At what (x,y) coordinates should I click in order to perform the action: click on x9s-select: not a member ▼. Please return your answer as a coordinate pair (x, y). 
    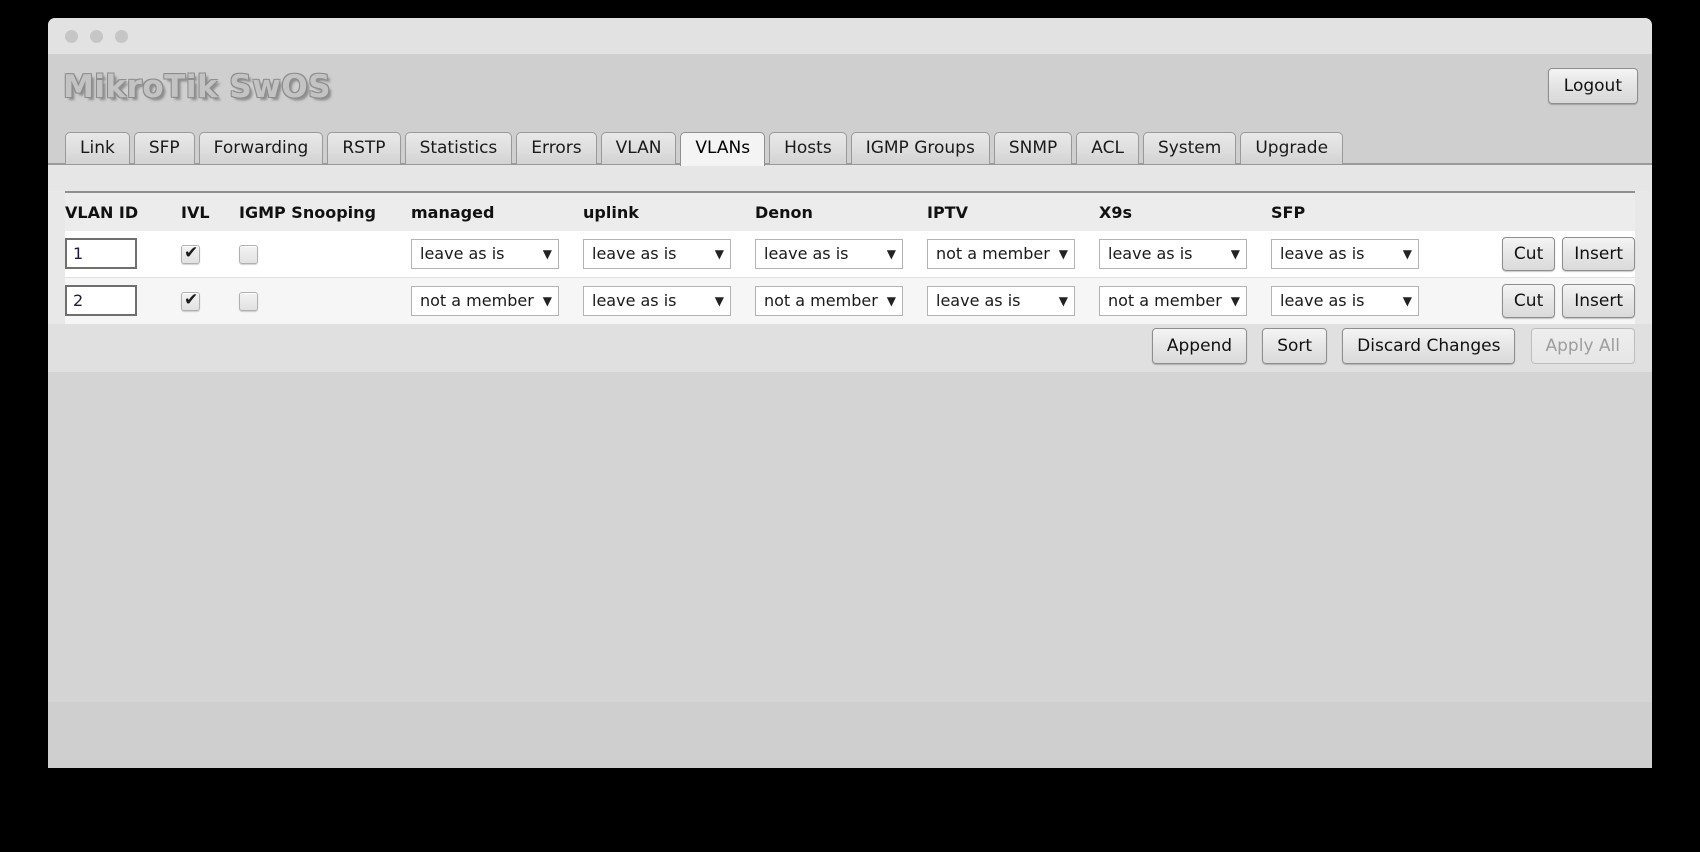
    Looking at the image, I should click on (1173, 300).